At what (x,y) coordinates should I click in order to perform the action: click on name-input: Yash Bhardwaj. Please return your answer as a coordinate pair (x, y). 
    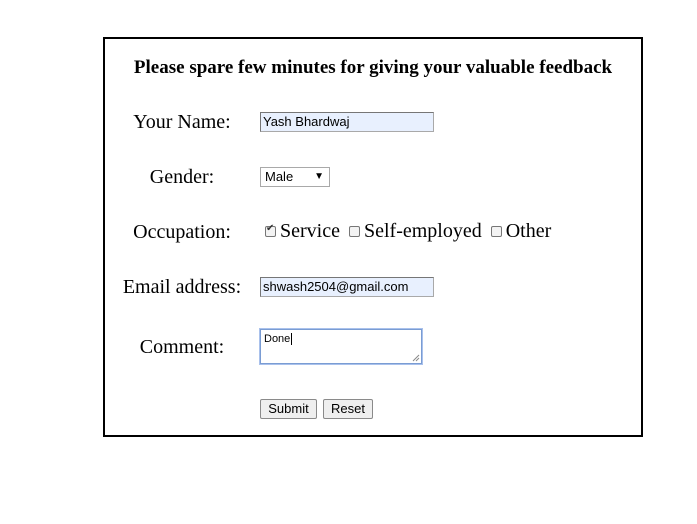
    Looking at the image, I should click on (347, 122).